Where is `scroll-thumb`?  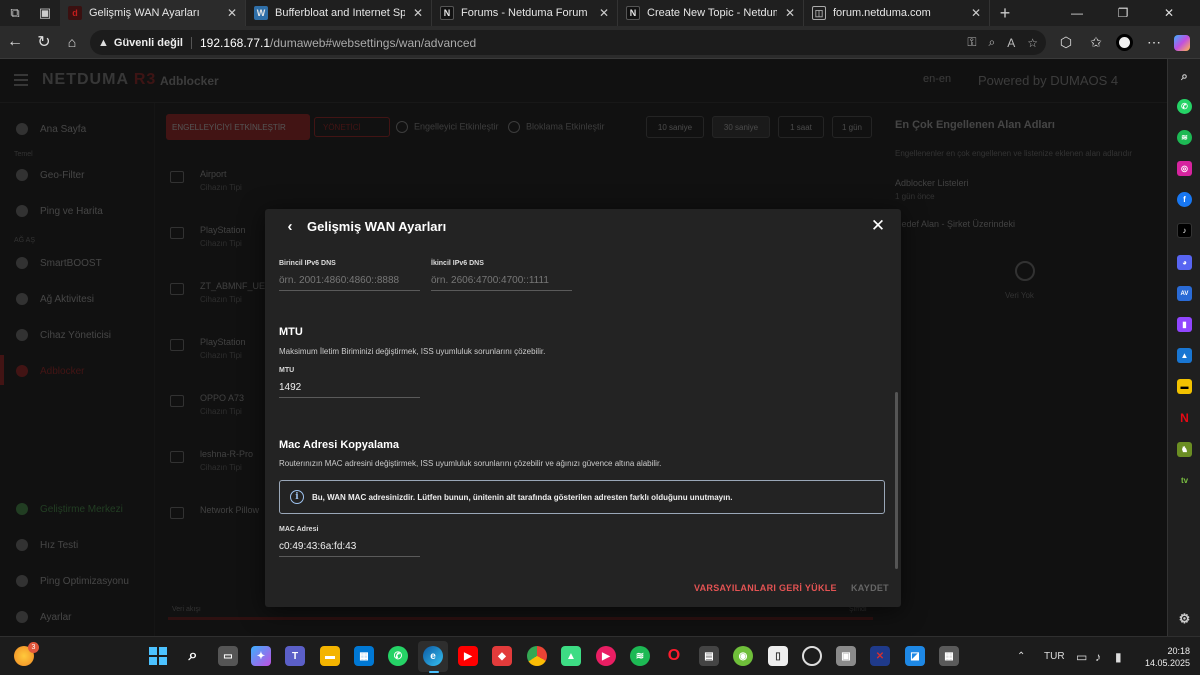
scroll-thumb is located at coordinates (896, 480).